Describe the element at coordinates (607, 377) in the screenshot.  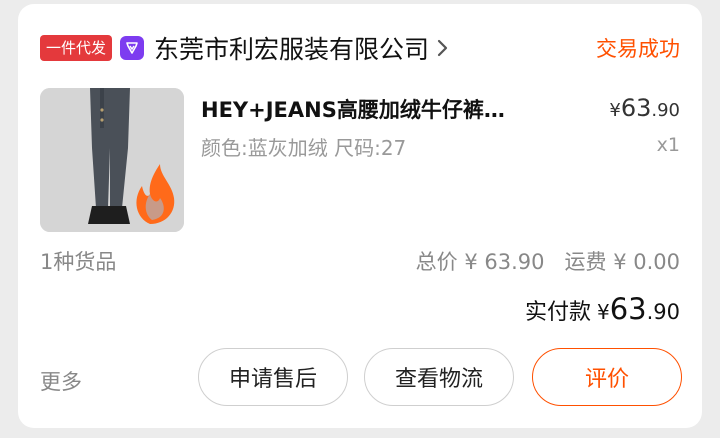
I see `review-button: 评价` at that location.